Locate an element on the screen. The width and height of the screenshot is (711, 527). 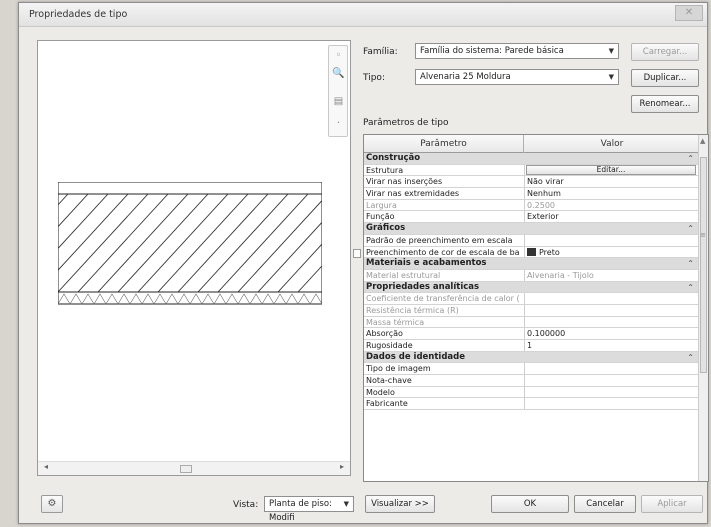
parameter-value: 1 is located at coordinates (612, 345).